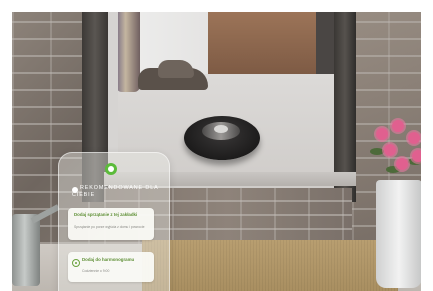 The height and width of the screenshot is (291, 433). Describe the element at coordinates (270, 265) in the screenshot. I see `doormat` at that location.